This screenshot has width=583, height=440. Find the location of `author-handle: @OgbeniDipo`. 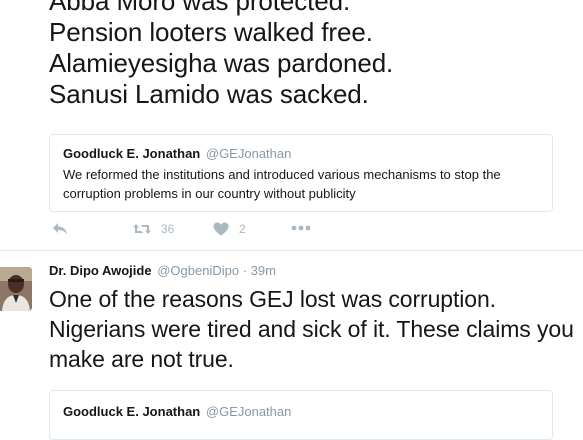

author-handle: @OgbeniDipo is located at coordinates (198, 270).